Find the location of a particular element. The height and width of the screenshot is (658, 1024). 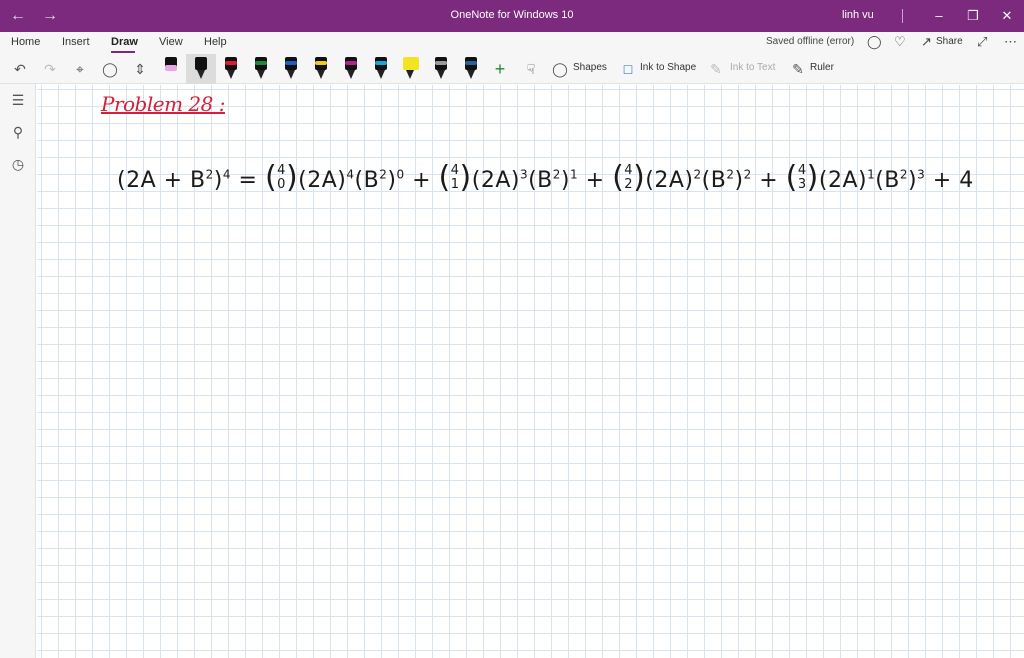

tab-home: Home is located at coordinates (25, 42).